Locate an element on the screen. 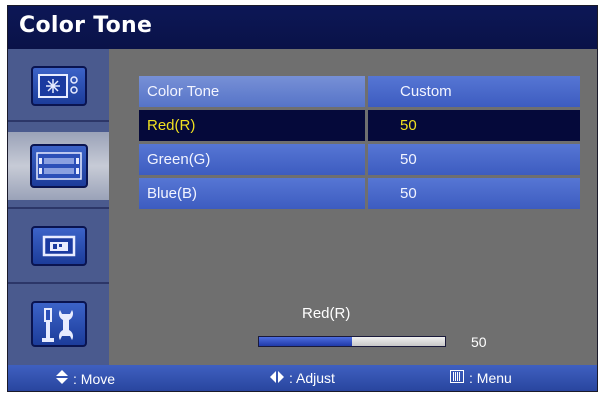  setup-tools-icon is located at coordinates (58, 324).